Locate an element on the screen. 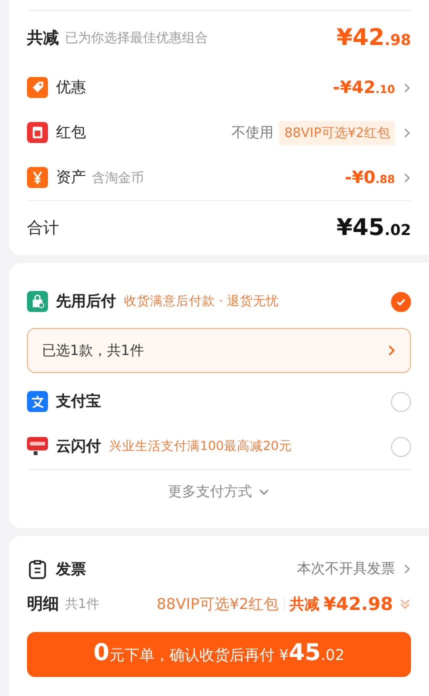 This screenshot has height=696, width=429. submit-order-button: 0元下单，确认收货后再付 ¥45.02 is located at coordinates (219, 654).